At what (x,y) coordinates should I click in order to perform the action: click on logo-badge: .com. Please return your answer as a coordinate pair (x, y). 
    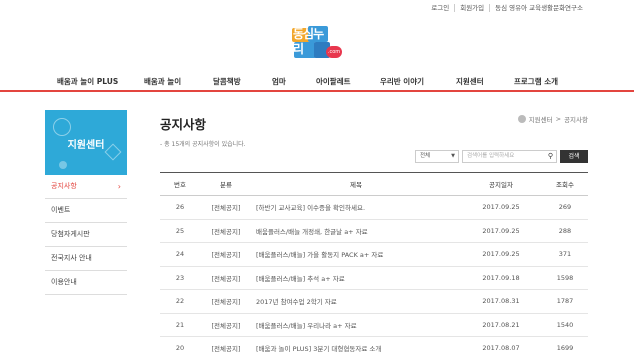
    Looking at the image, I should click on (334, 52).